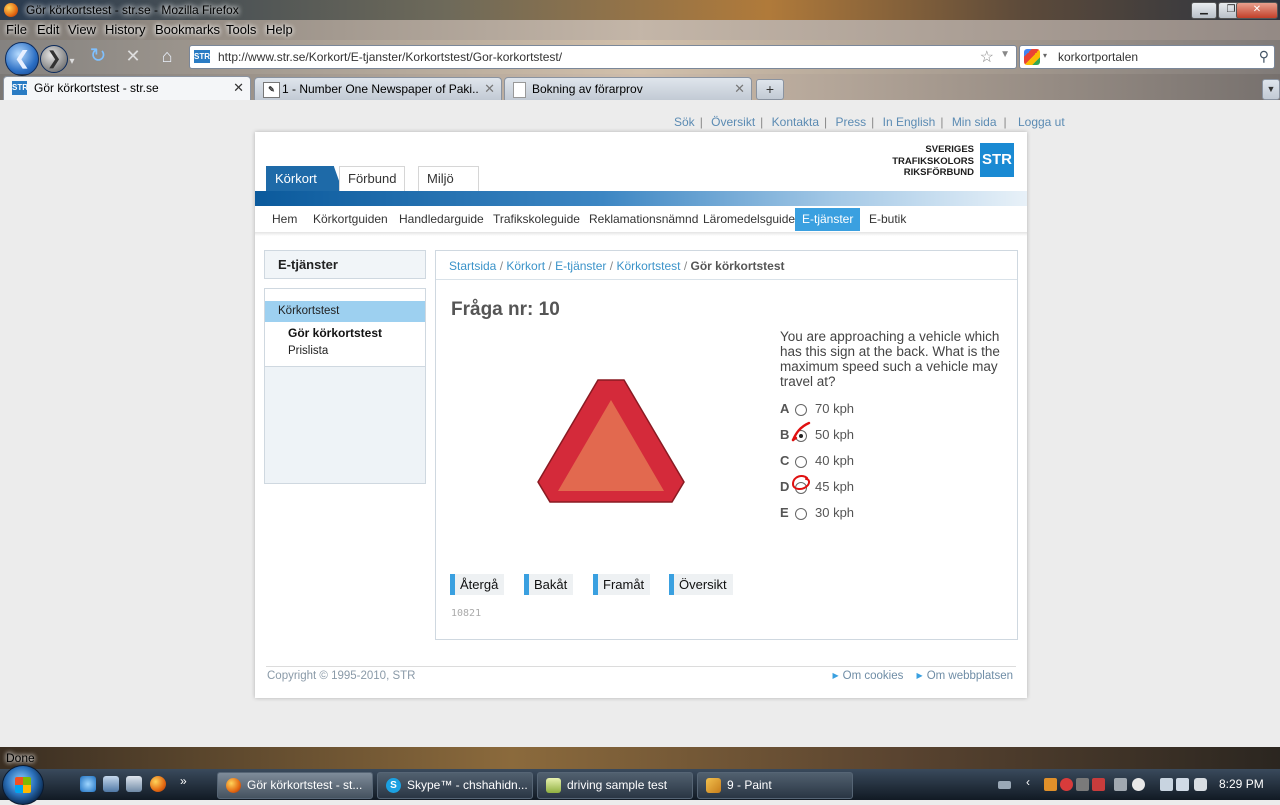  I want to click on volume-icon, so click(1200, 784).